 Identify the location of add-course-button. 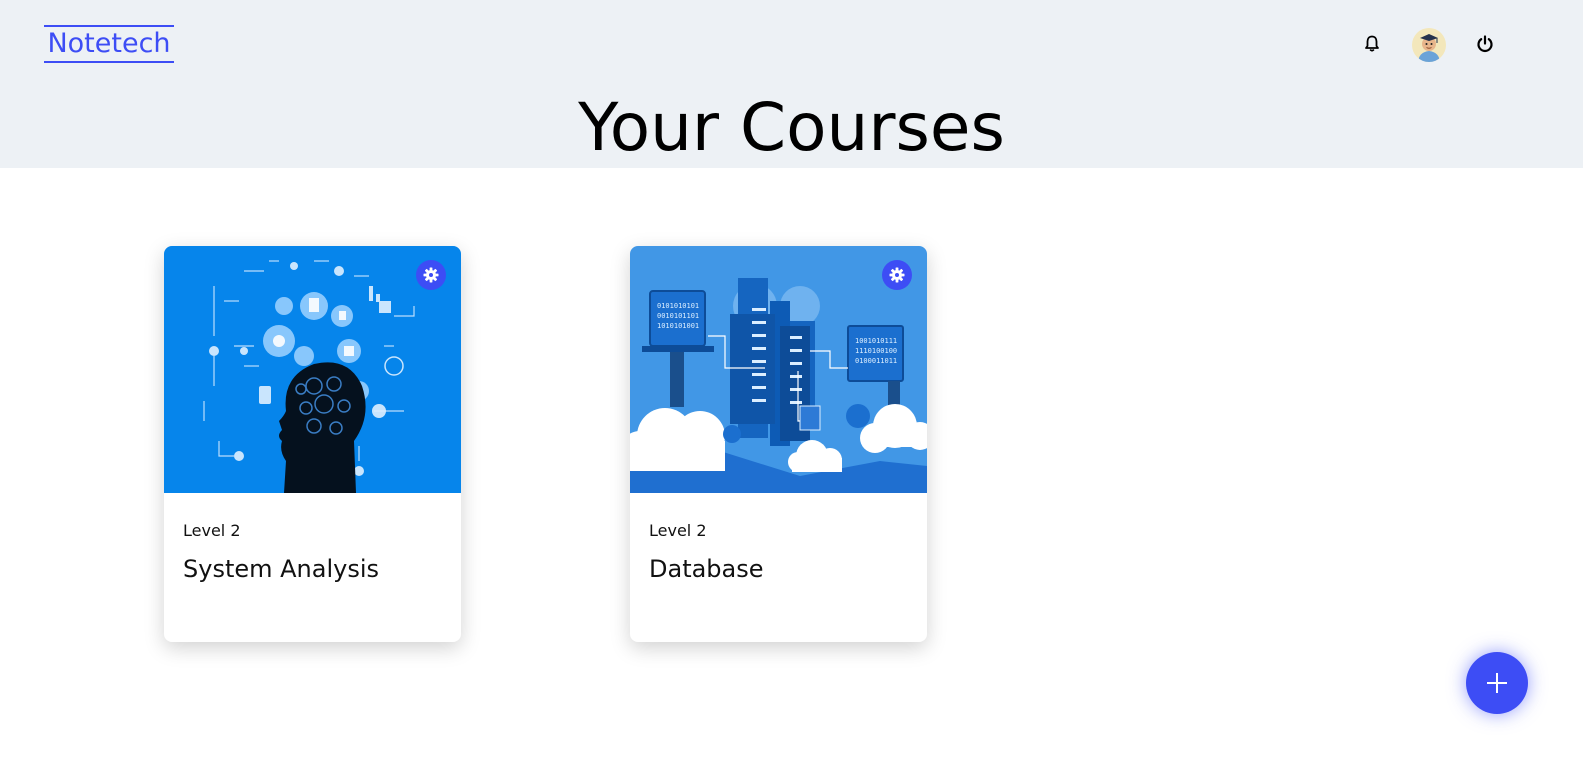
(1497, 683).